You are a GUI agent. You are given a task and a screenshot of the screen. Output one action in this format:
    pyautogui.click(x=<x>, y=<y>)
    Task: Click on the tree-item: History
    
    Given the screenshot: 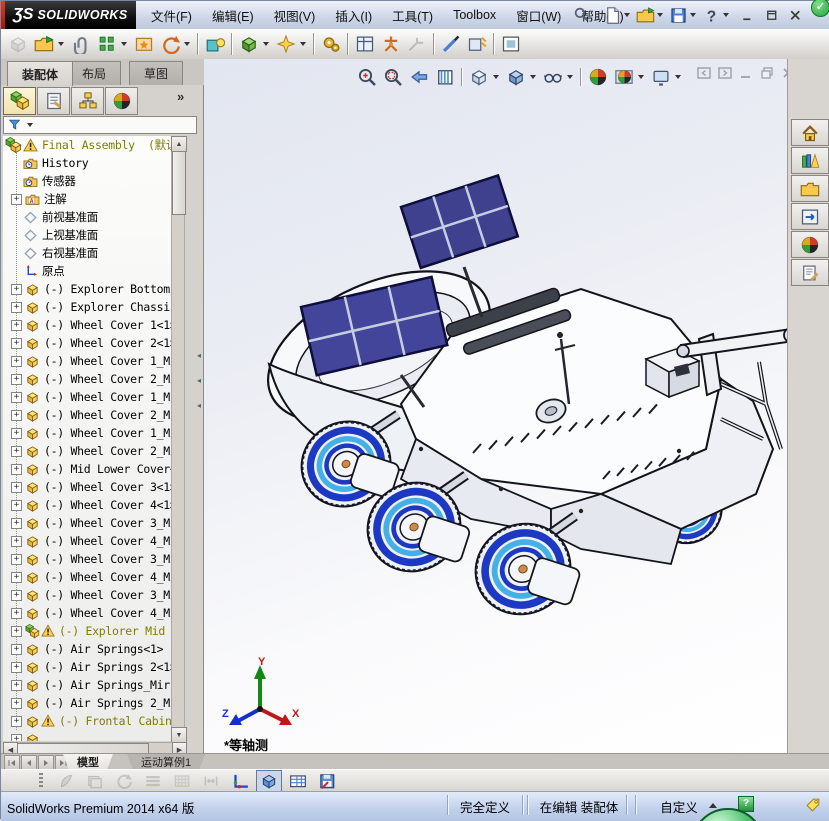 What is the action you would take?
    pyautogui.click(x=87, y=163)
    